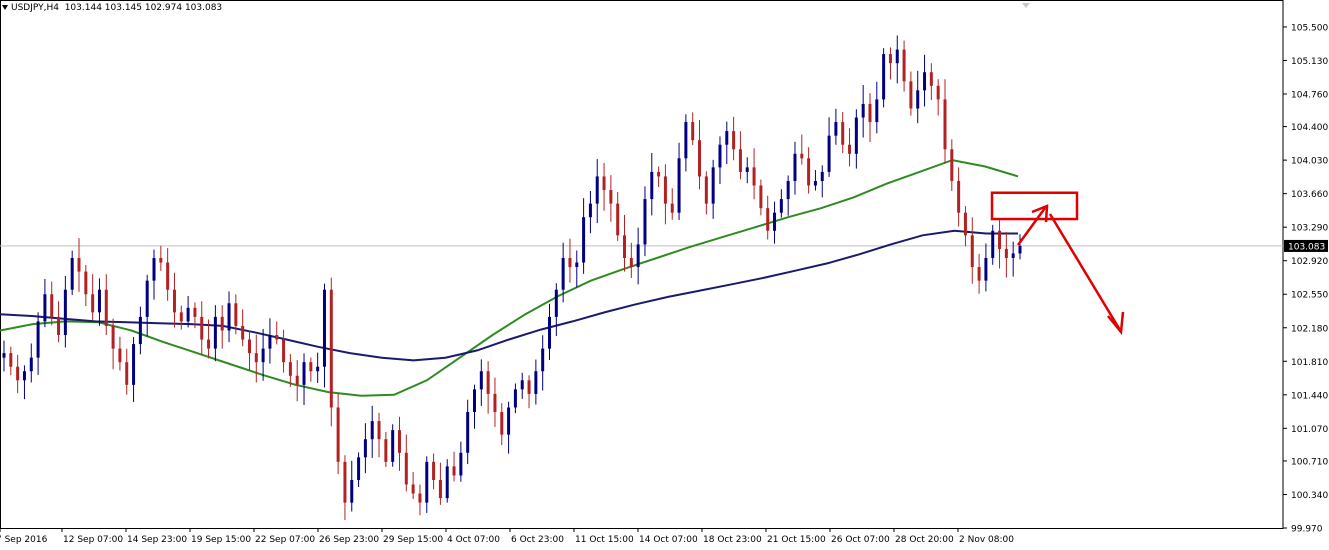  I want to click on resistance-zone-box, so click(1034, 206).